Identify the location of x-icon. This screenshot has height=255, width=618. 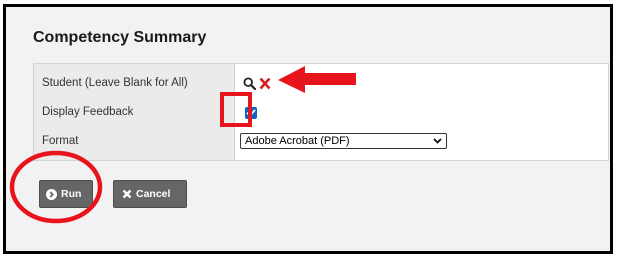
(127, 194).